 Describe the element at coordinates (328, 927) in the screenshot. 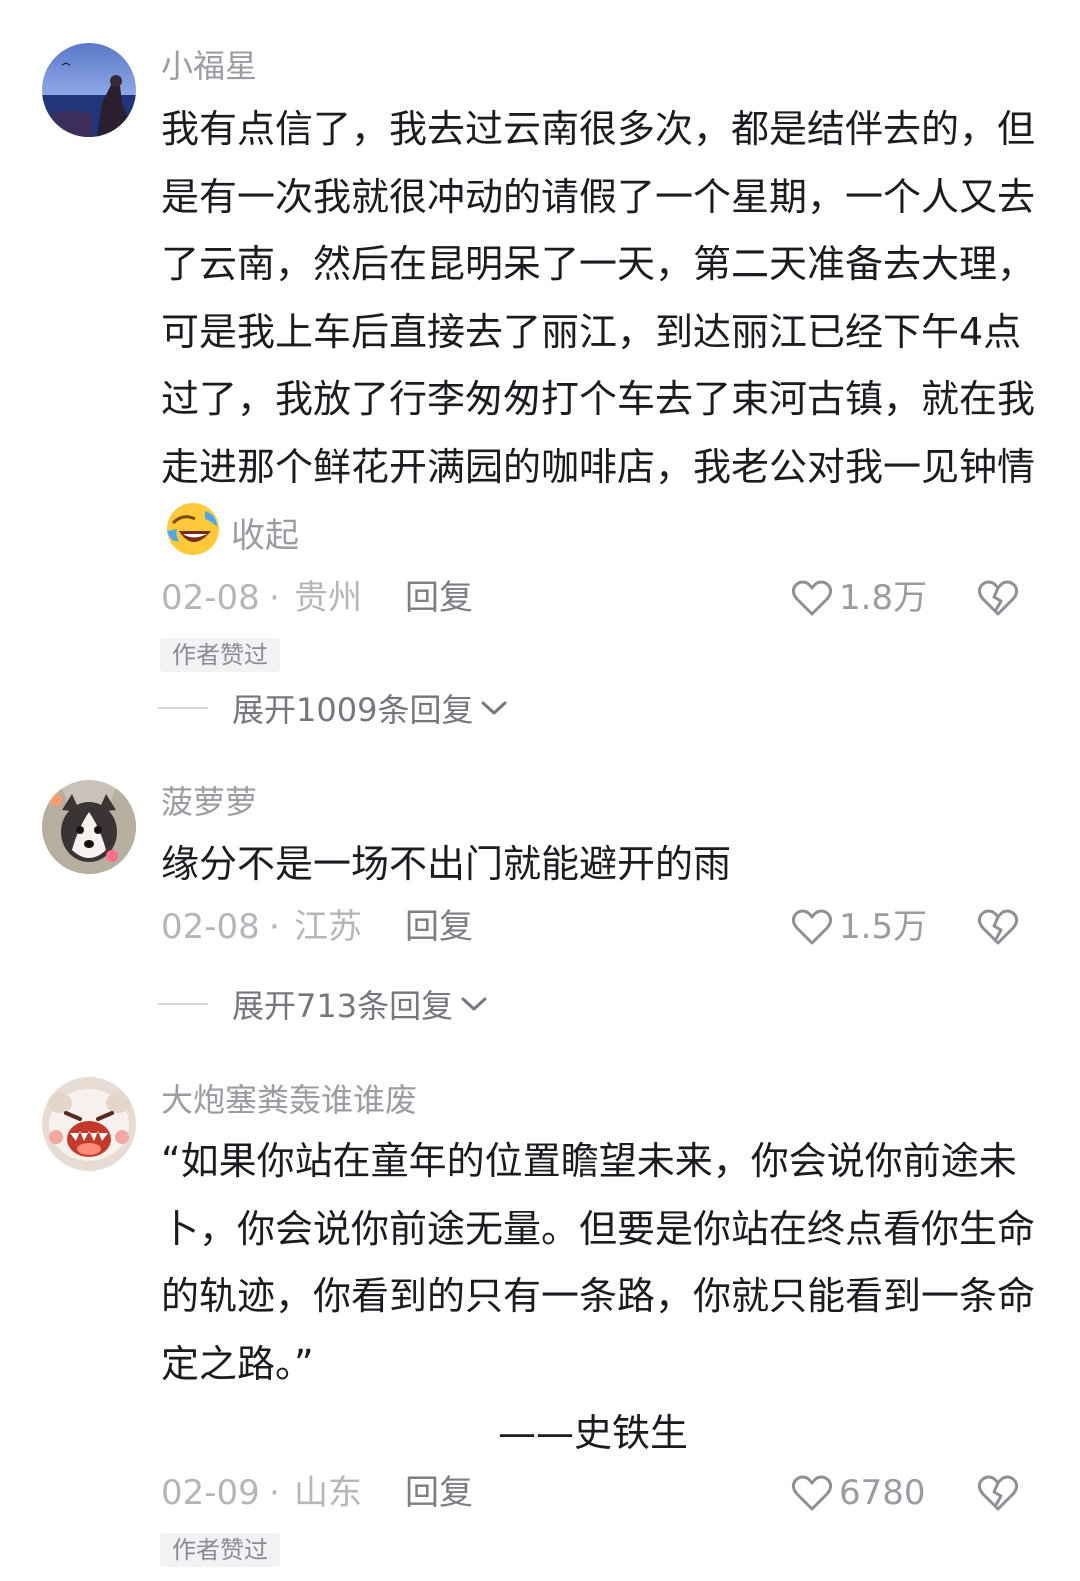

I see `comment-location: 江苏` at that location.